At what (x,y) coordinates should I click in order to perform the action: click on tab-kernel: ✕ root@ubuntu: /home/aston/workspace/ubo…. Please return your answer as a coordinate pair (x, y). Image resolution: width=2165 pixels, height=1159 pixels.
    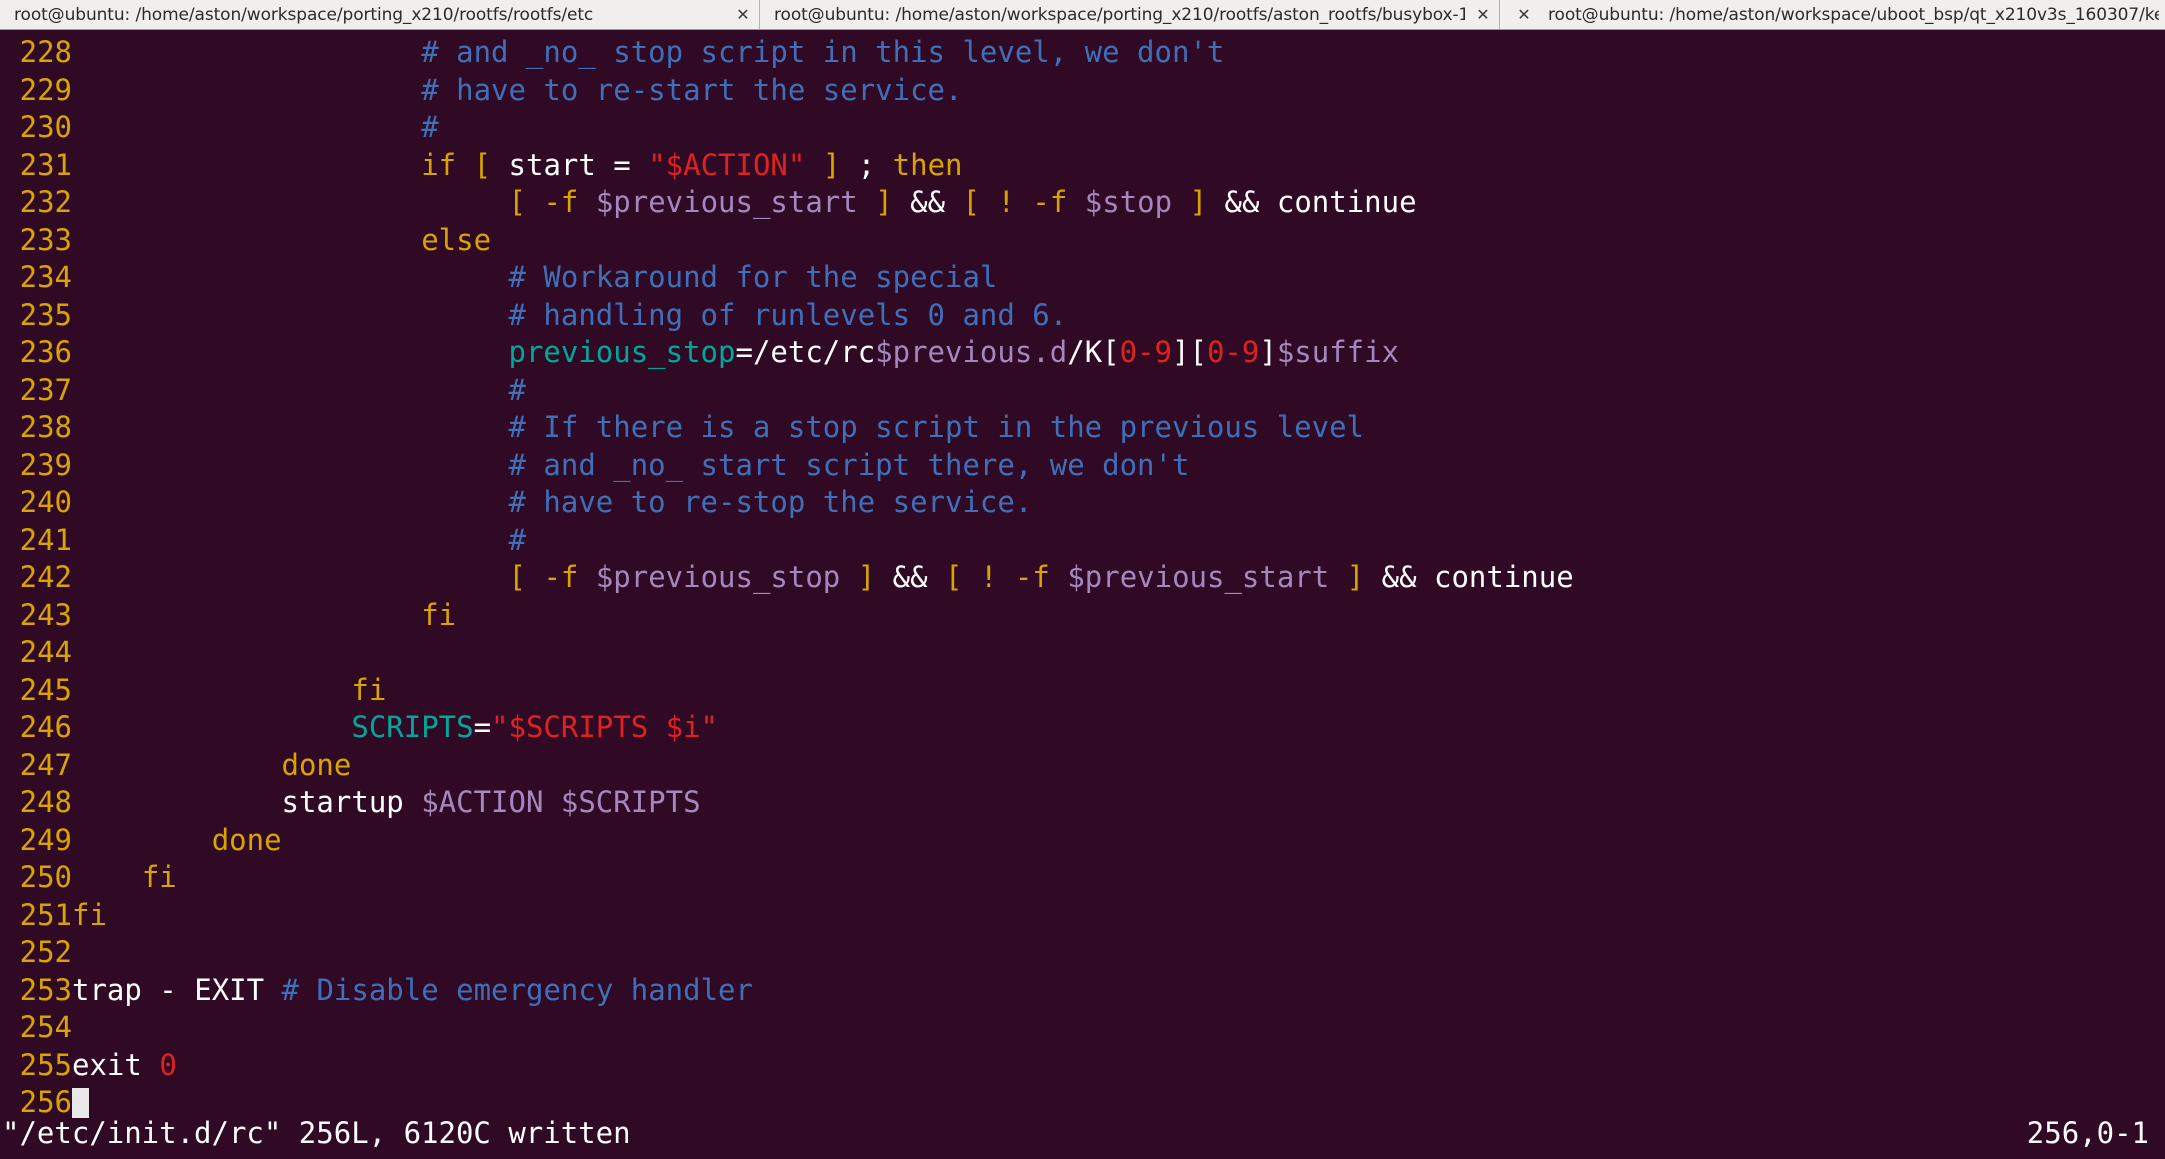
    Looking at the image, I should click on (1832, 14).